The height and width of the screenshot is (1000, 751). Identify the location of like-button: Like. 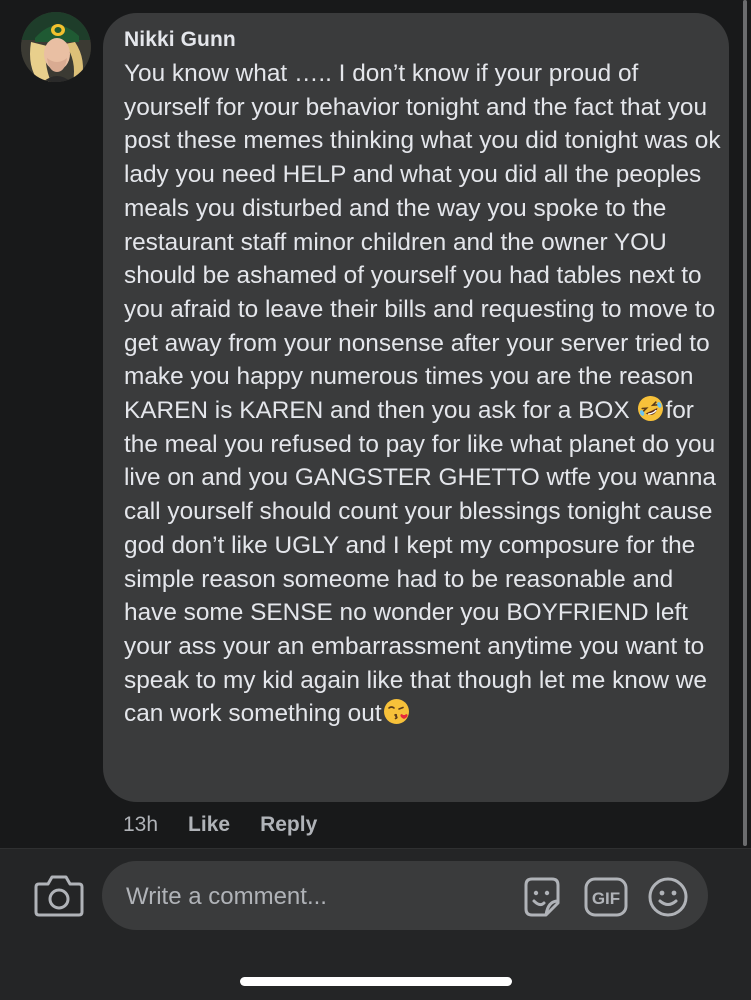
(209, 825).